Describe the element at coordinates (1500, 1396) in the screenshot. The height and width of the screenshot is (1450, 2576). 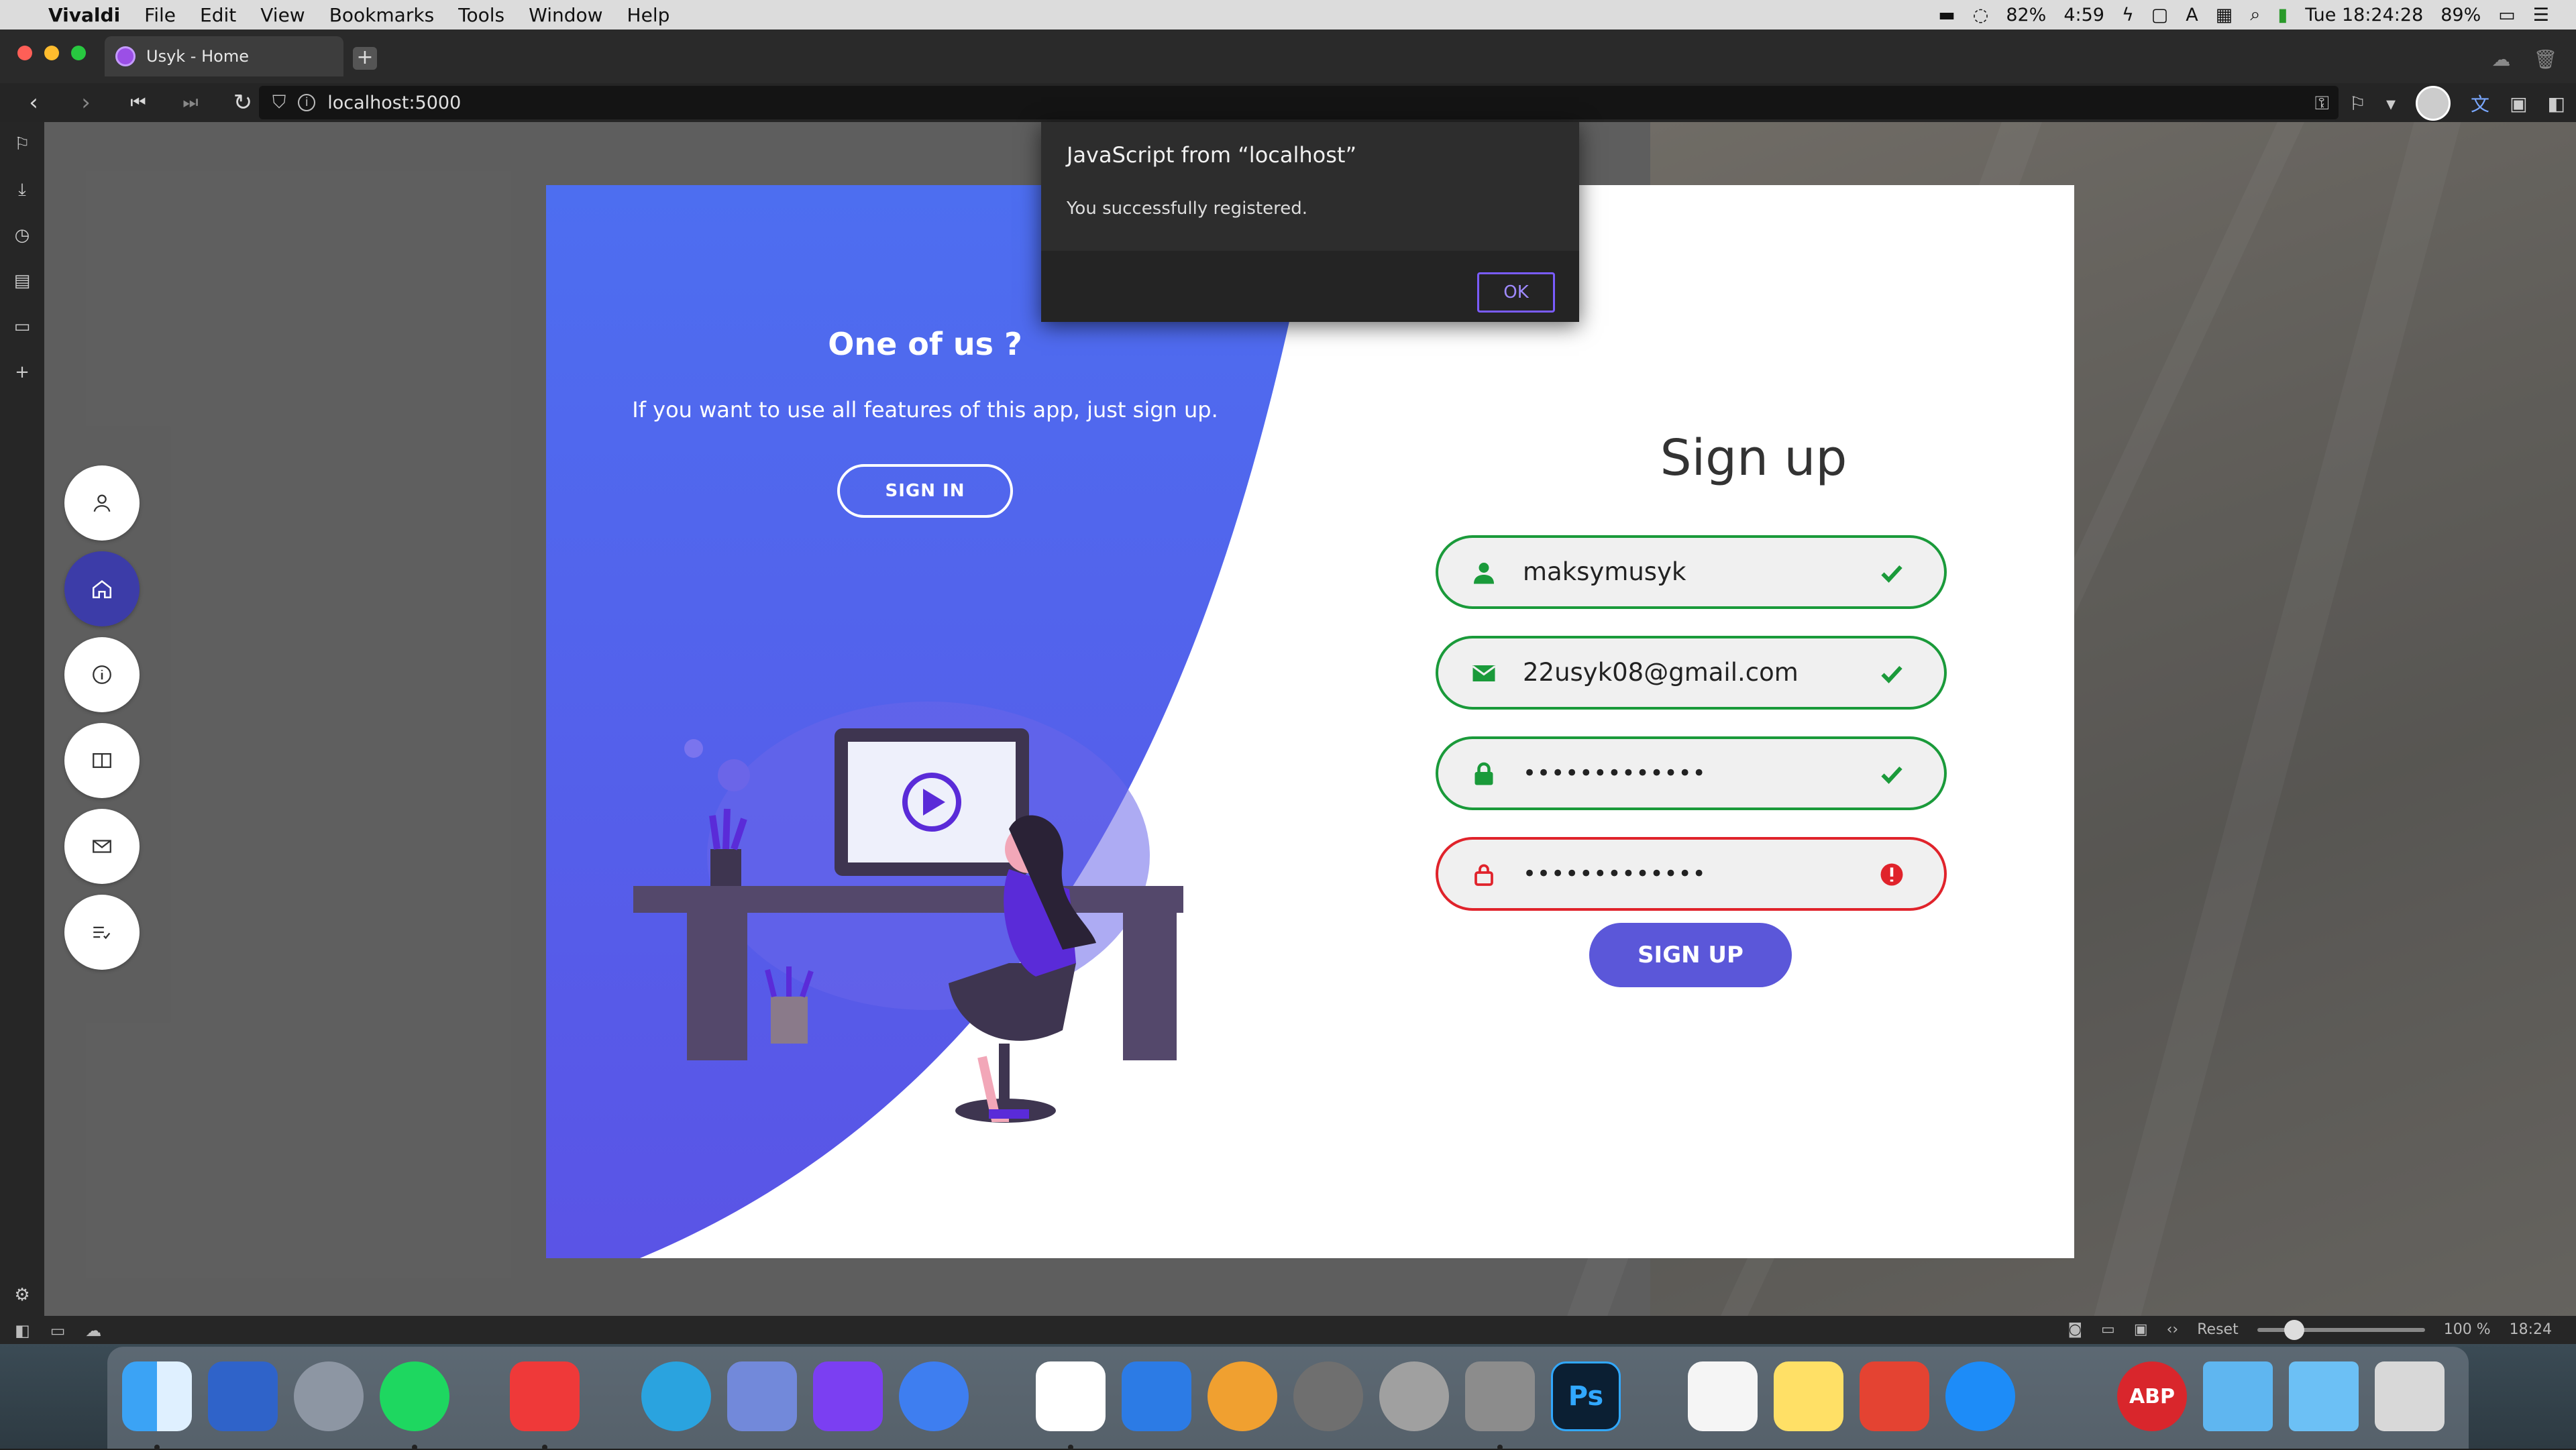
I see `database-icon` at that location.